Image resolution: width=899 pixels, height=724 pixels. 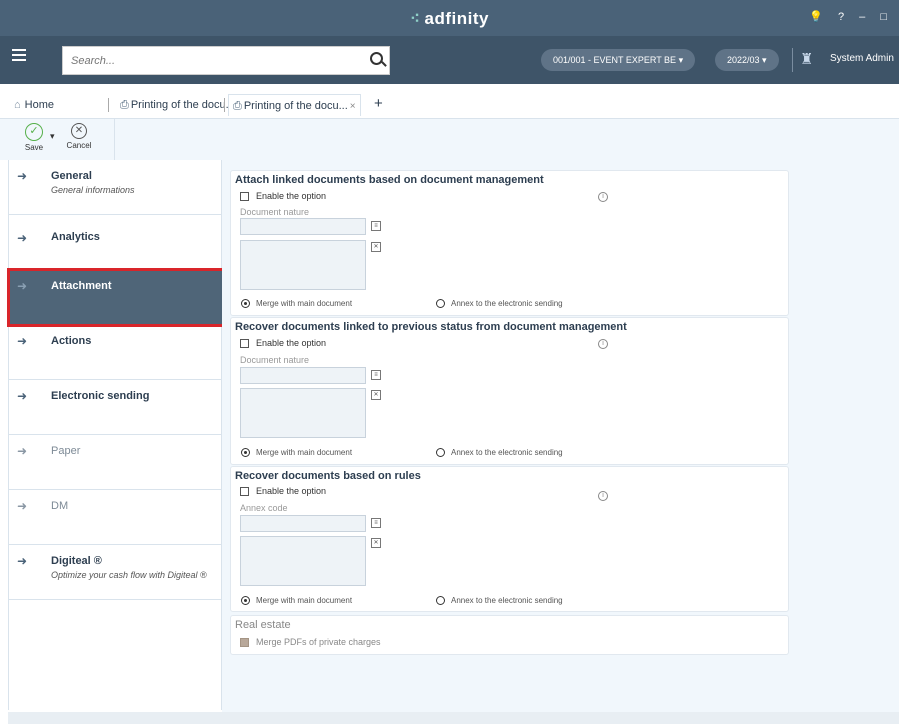 What do you see at coordinates (618, 60) in the screenshot?
I see `company-selector: 001/001 - EVENT EXPERT BE ▾` at bounding box center [618, 60].